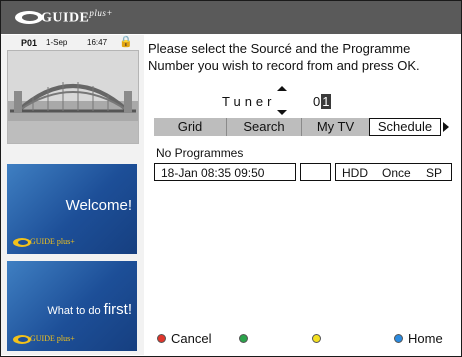 This screenshot has width=462, height=357. I want to click on device-value: HDD, so click(355, 173).